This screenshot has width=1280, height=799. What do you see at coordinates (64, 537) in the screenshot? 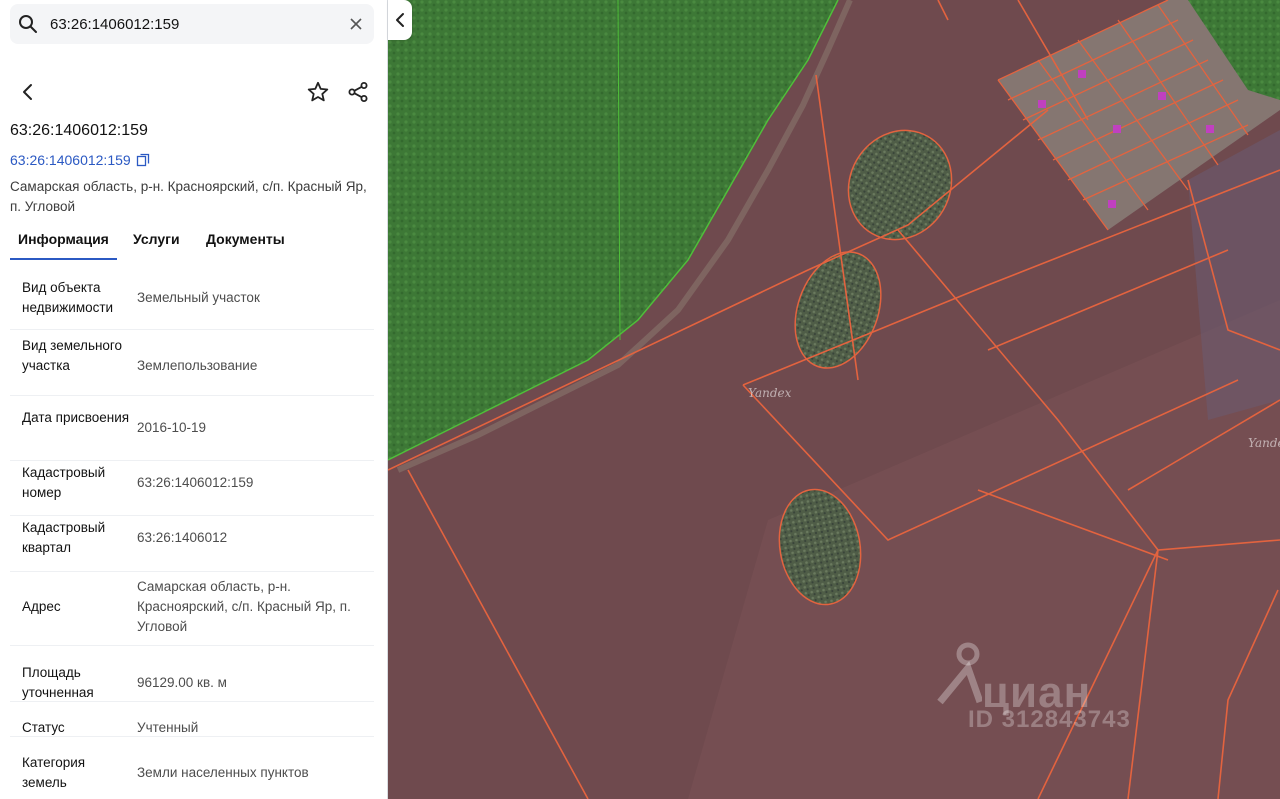
I see `property-key: Кадастровый квартал` at bounding box center [64, 537].